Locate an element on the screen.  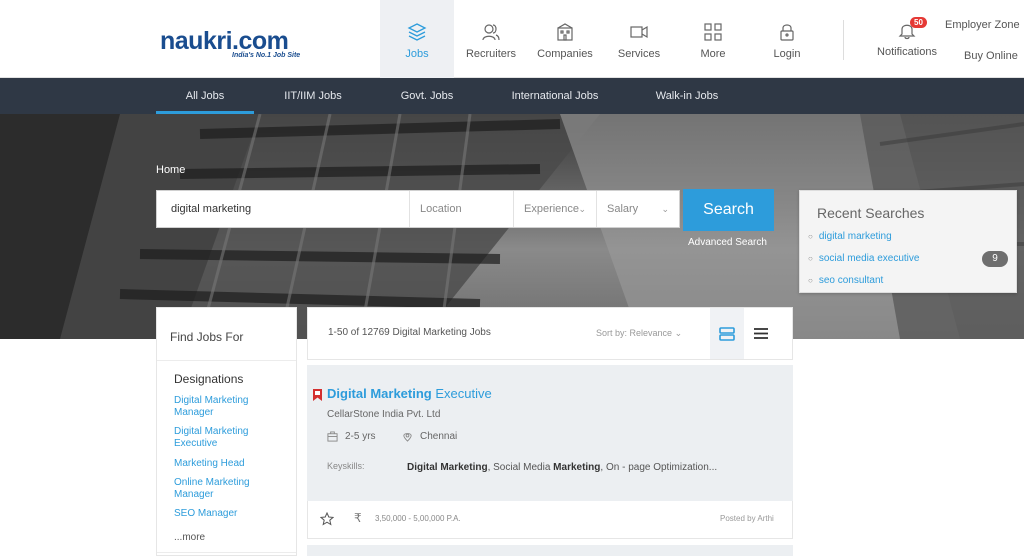
building-icon is located at coordinates (565, 32).